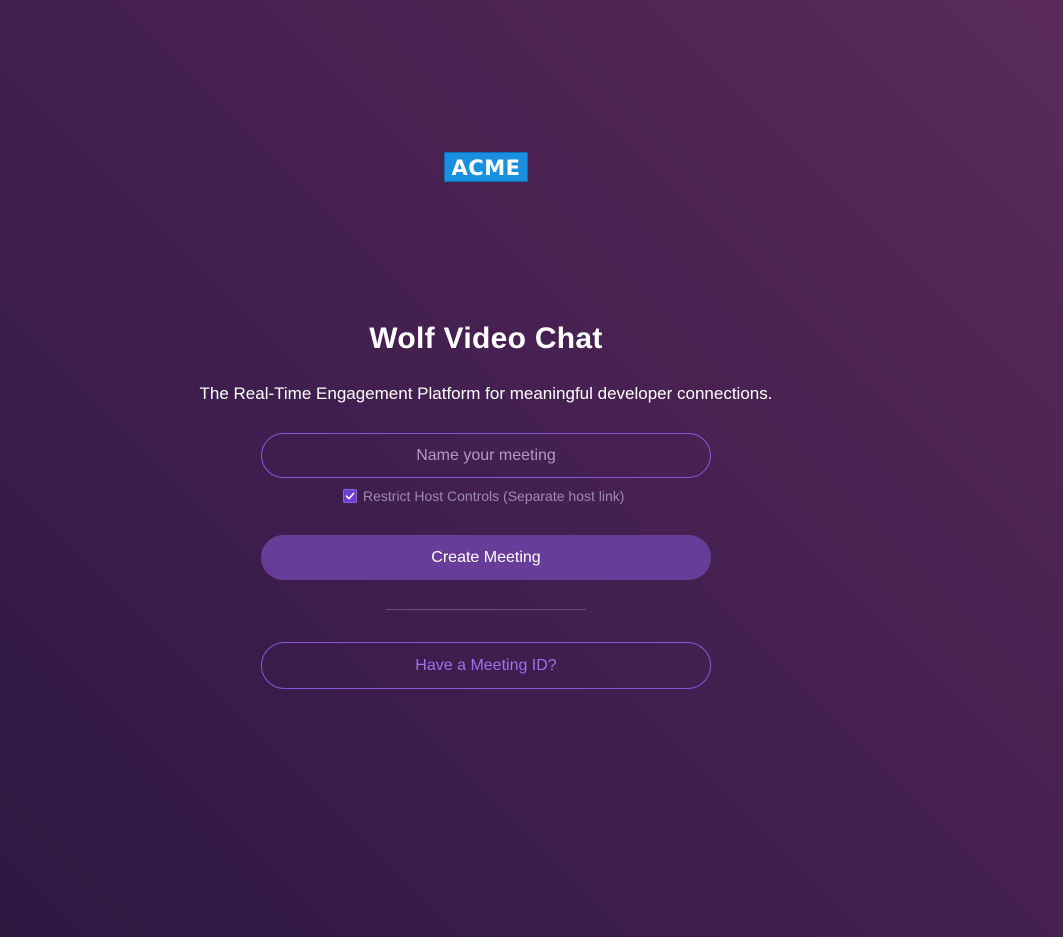 The width and height of the screenshot is (1063, 937). What do you see at coordinates (486, 167) in the screenshot?
I see `acme-logo: ACME` at bounding box center [486, 167].